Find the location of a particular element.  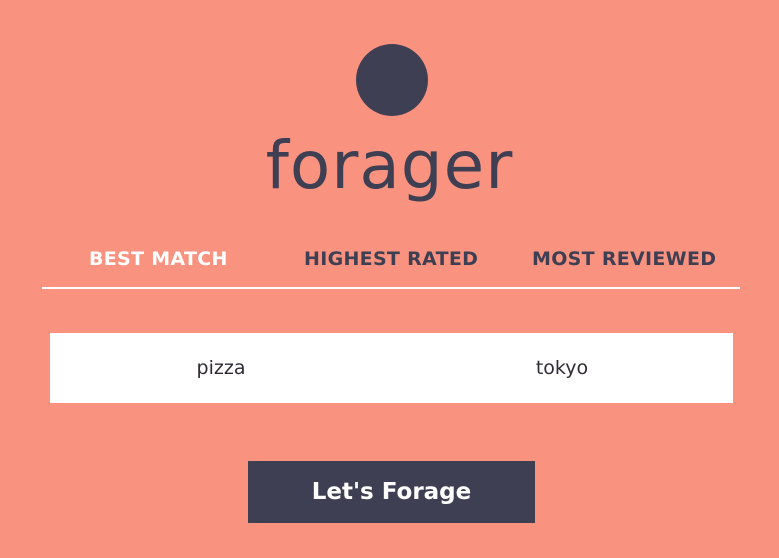

tab-best-match: BEST MATCH is located at coordinates (158, 259).